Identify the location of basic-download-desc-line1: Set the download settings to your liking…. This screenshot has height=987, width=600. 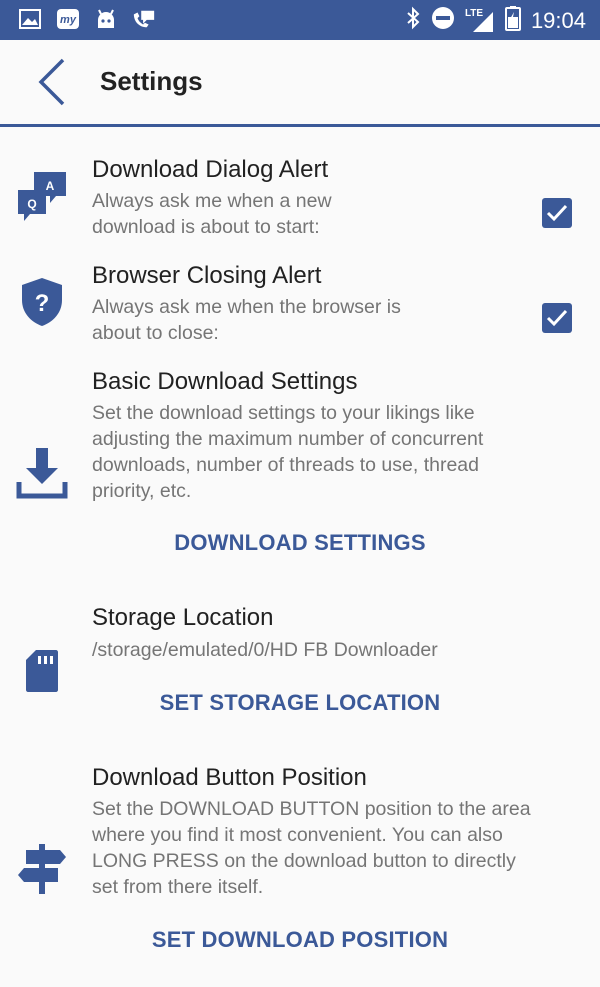
(283, 413).